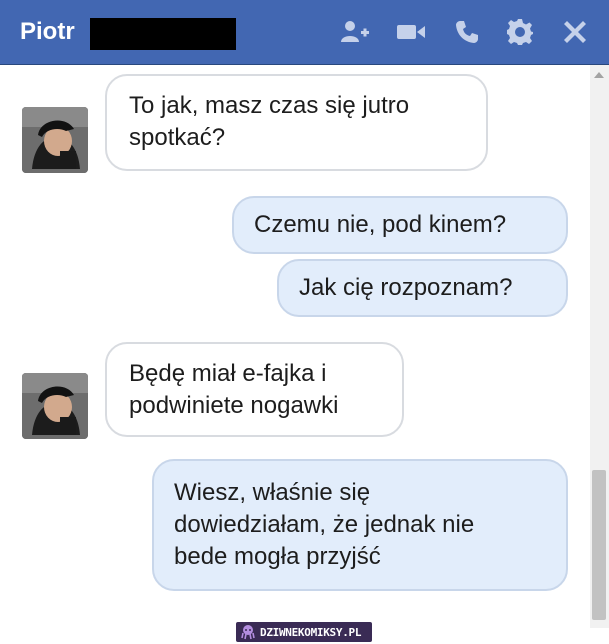 The image size is (609, 644). I want to click on message-line: spotkać?, so click(177, 137).